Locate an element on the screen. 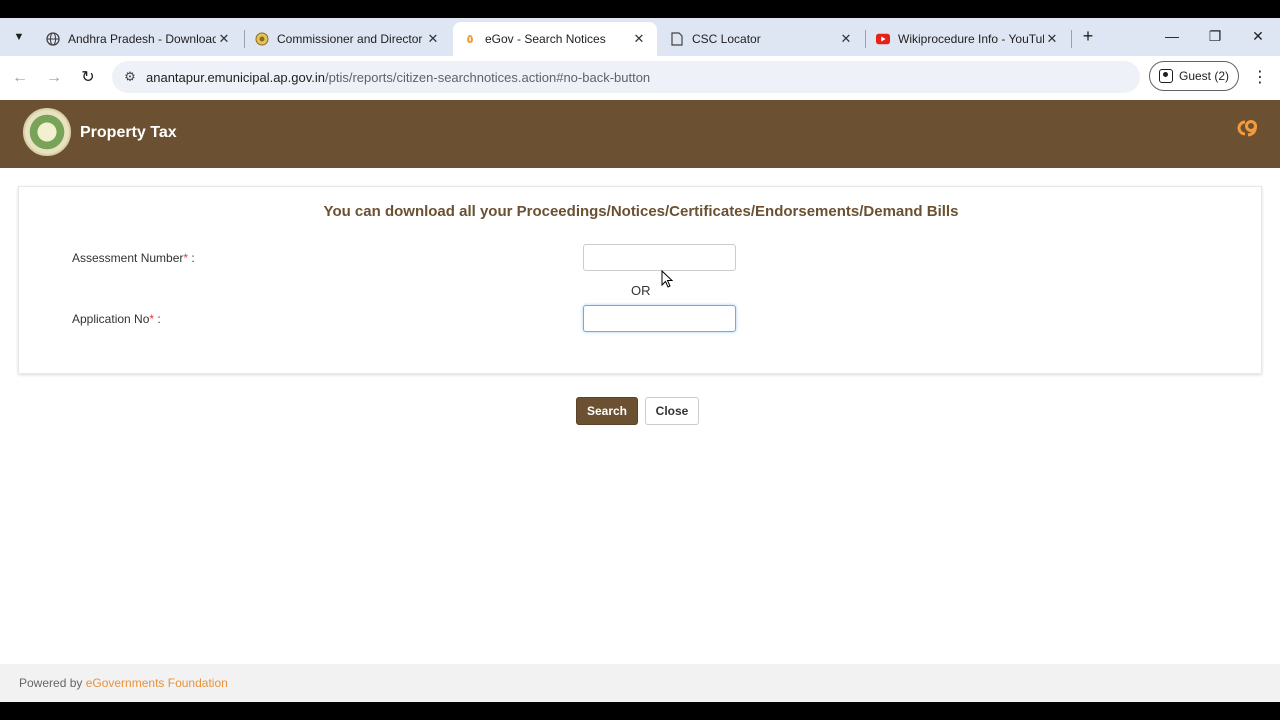 The image size is (1280, 720). tab-search-chevron-icon: ▼ is located at coordinates (19, 37).